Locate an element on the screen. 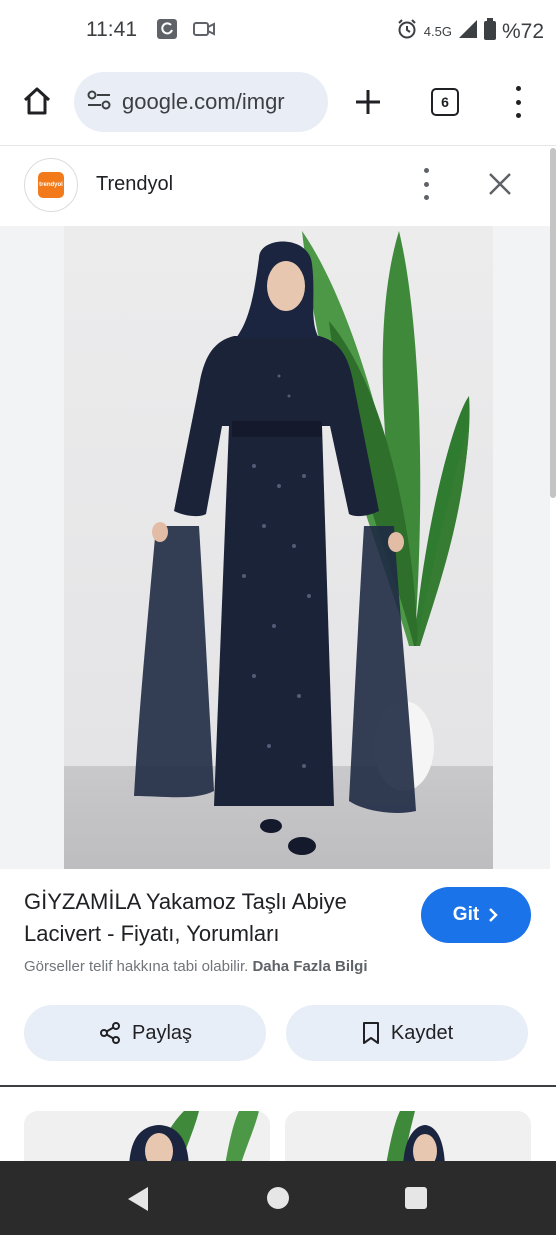 This screenshot has height=1235, width=556. tab-count: 6 is located at coordinates (445, 102).